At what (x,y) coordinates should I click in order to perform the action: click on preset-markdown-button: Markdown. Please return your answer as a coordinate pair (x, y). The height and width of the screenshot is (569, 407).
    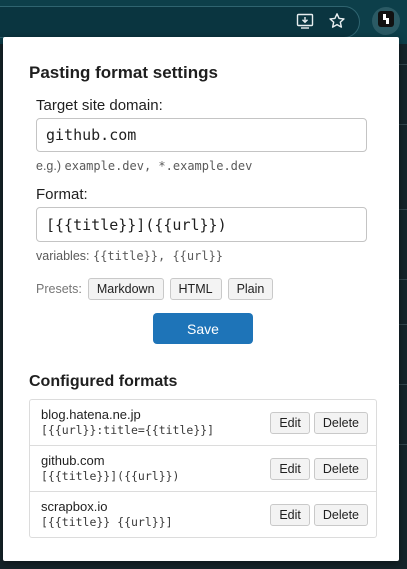
    Looking at the image, I should click on (125, 289).